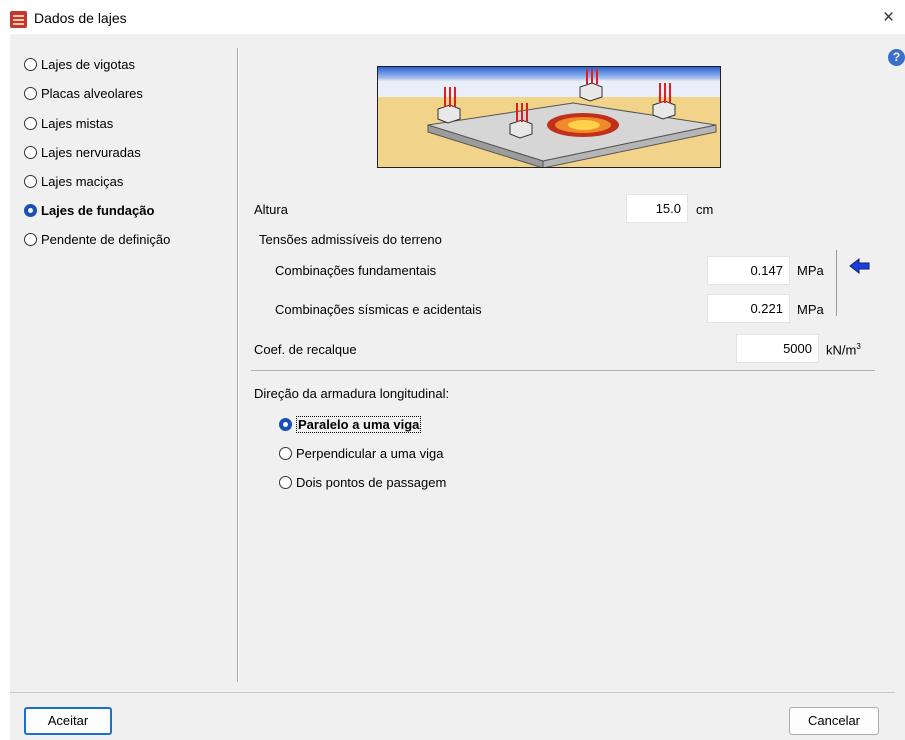 The image size is (905, 740). What do you see at coordinates (370, 453) in the screenshot?
I see `radio-label: Perpendicular a uma viga` at bounding box center [370, 453].